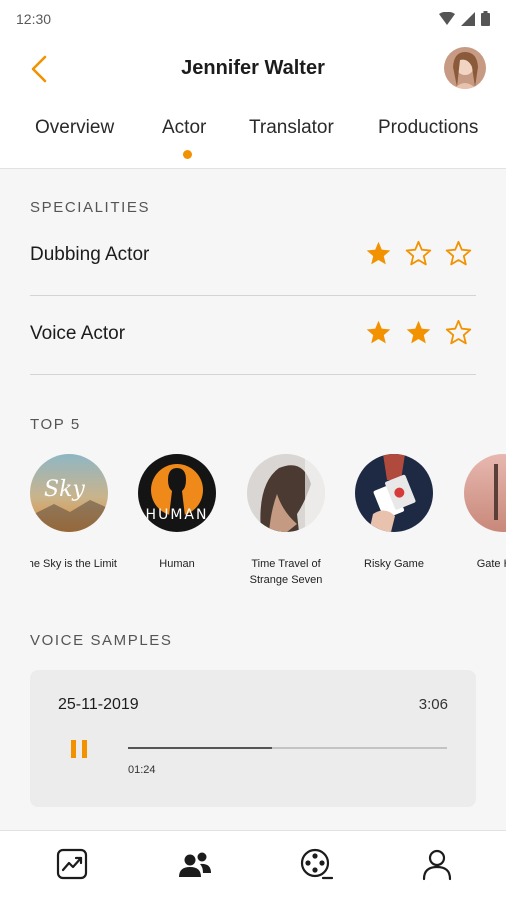 This screenshot has height=901, width=506. Describe the element at coordinates (291, 128) in the screenshot. I see `tab-translator: Translator` at that location.